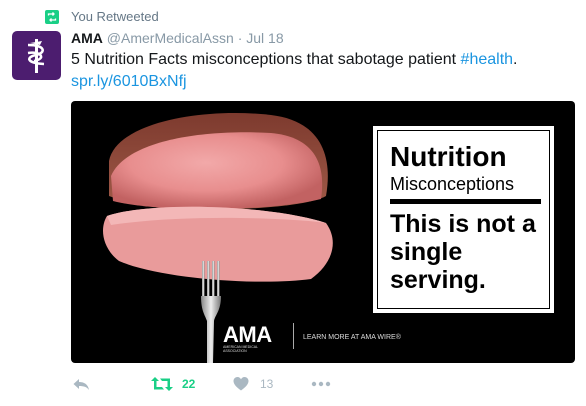 The height and width of the screenshot is (406, 586). I want to click on ama-caduceus-logo-icon, so click(36, 56).